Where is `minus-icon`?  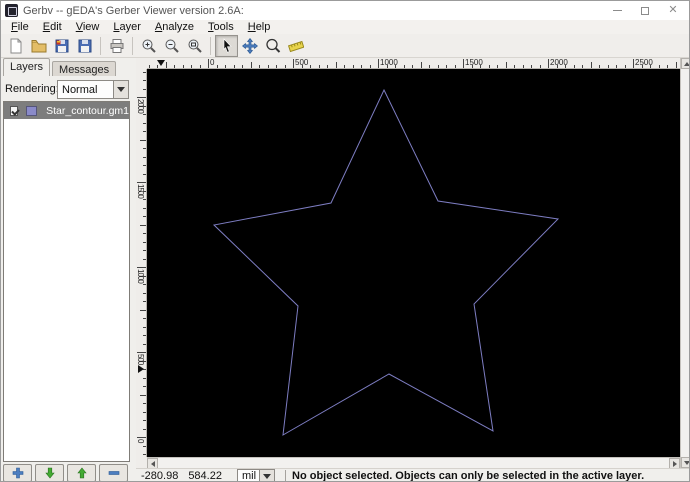
minus-icon is located at coordinates (113, 473).